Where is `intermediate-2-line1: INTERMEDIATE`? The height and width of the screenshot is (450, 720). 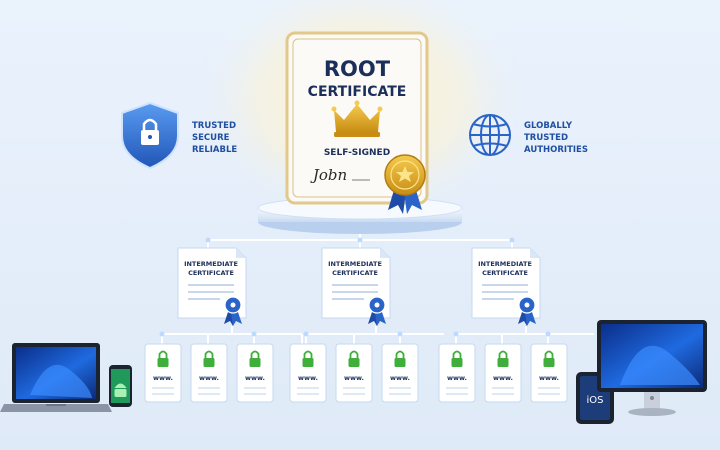
intermediate-2-line1: INTERMEDIATE is located at coordinates (355, 264).